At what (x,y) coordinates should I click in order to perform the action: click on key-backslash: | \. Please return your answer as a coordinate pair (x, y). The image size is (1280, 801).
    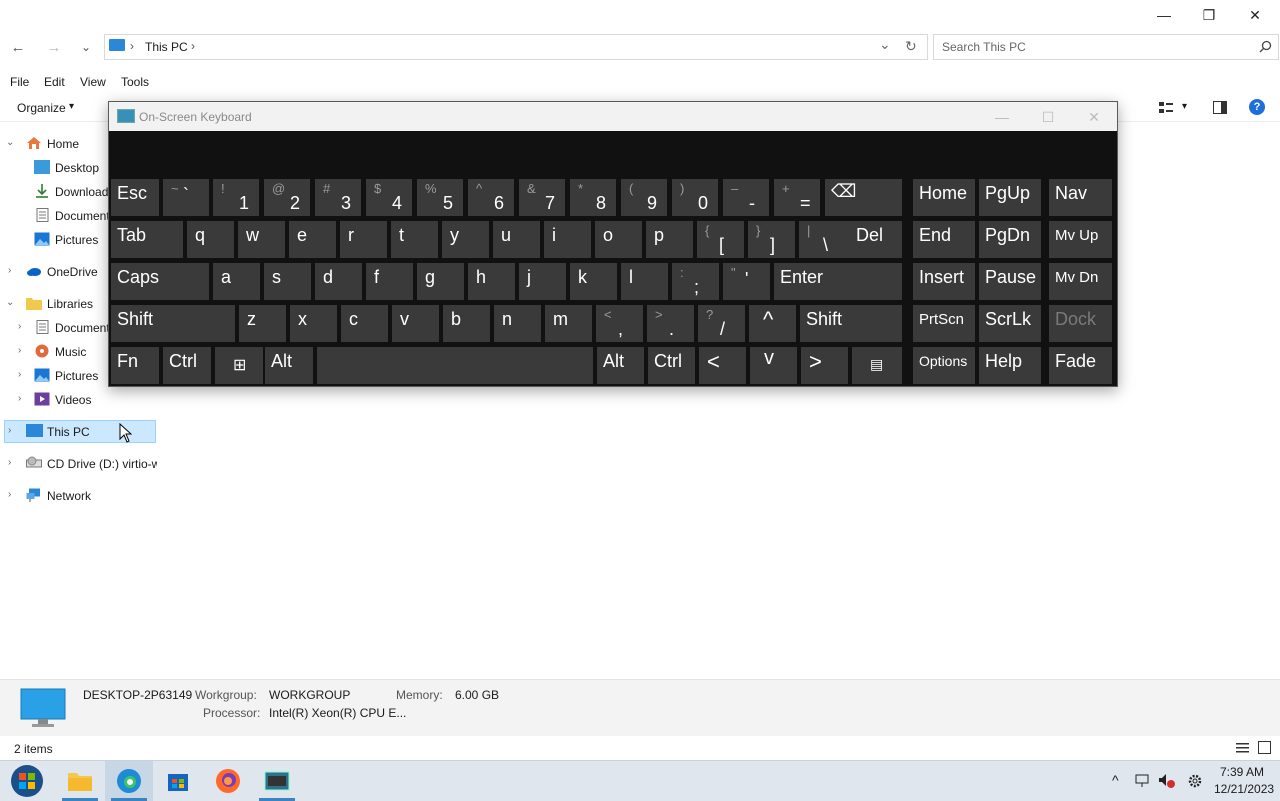
    Looking at the image, I should click on (825, 239).